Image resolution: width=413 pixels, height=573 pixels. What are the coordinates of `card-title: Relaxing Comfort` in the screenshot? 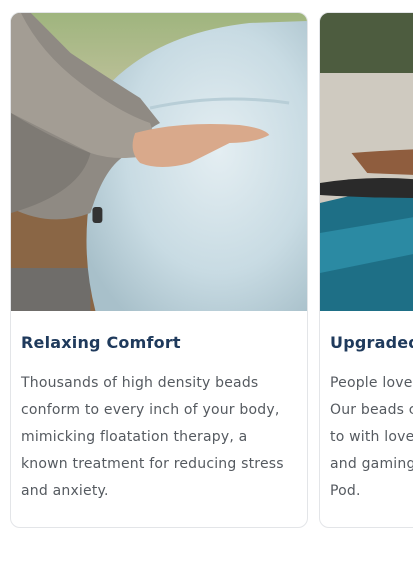 It's located at (101, 342).